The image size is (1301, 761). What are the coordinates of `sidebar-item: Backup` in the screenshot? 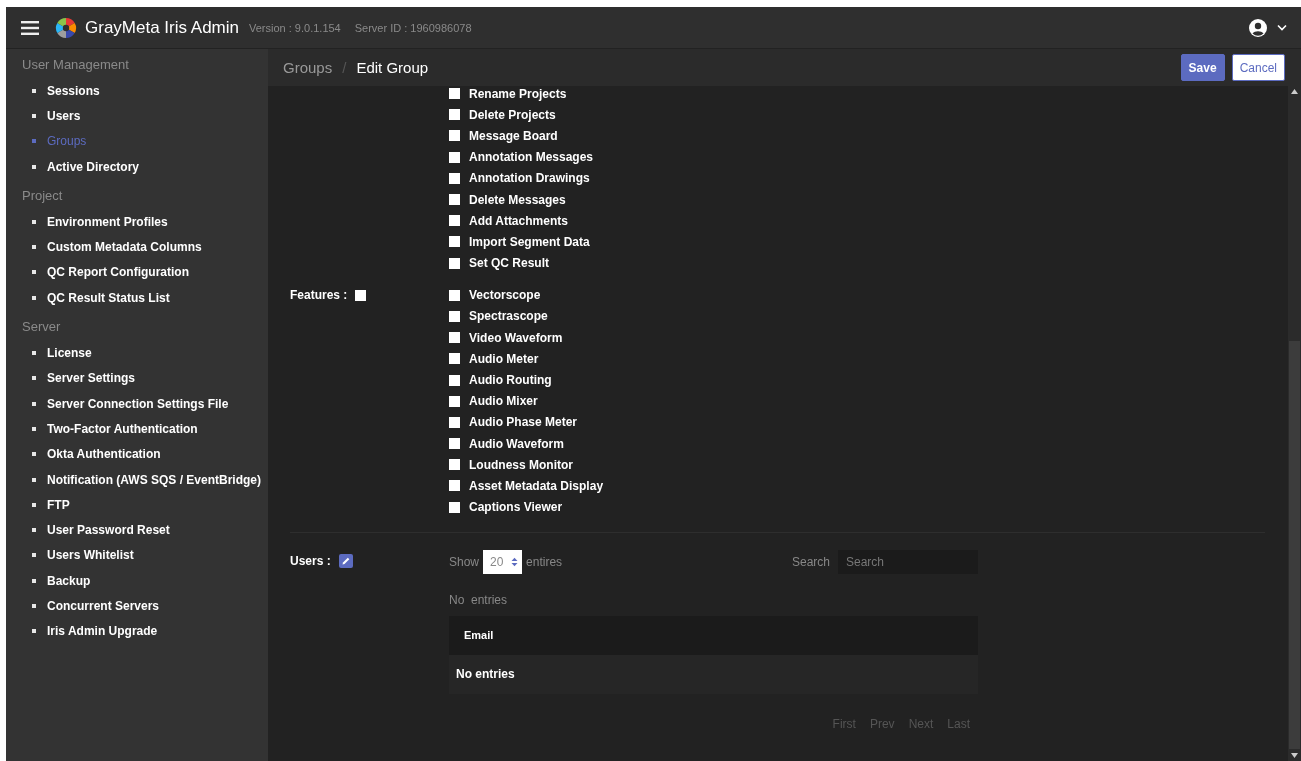 It's located at (69, 580).